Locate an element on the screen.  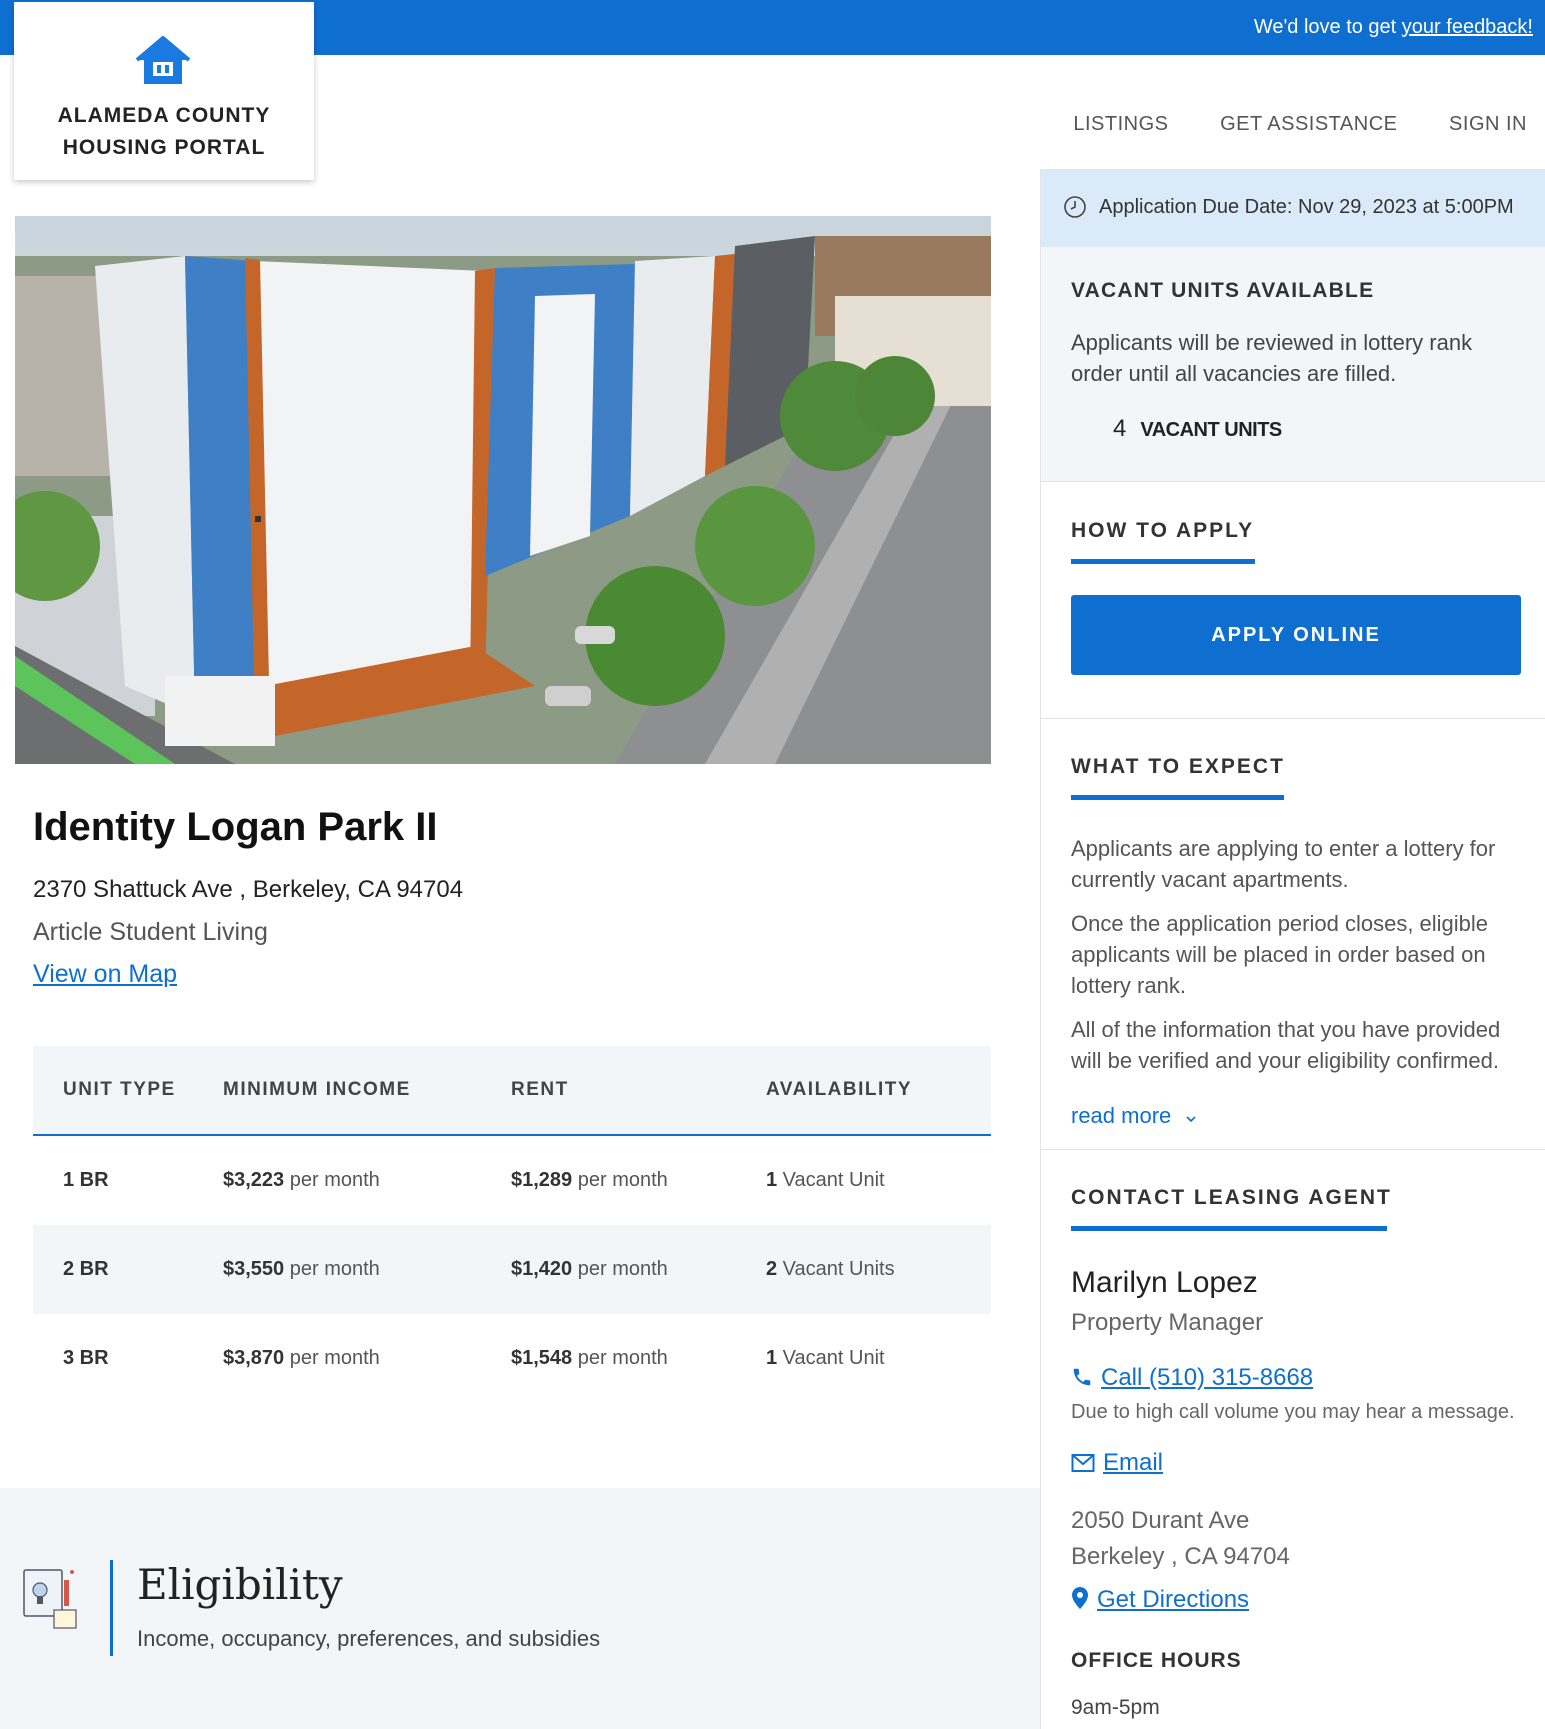
vacant-units-count: 4 VACANT UNITS is located at coordinates (1197, 428).